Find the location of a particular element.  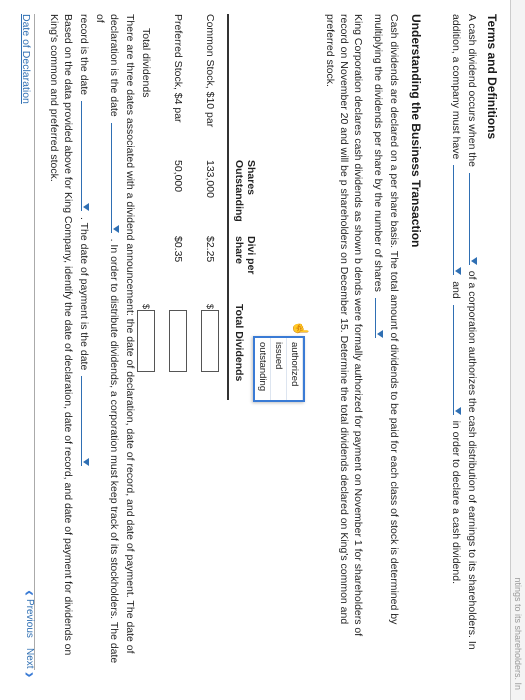

row-shares: 133,000 is located at coordinates (210, 179).